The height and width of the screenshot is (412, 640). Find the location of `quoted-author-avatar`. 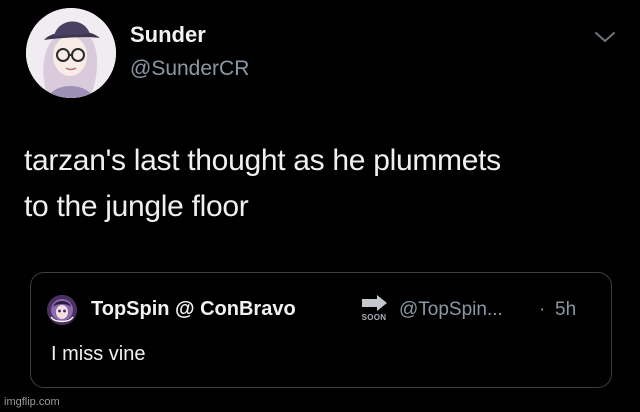

quoted-author-avatar is located at coordinates (62, 310).